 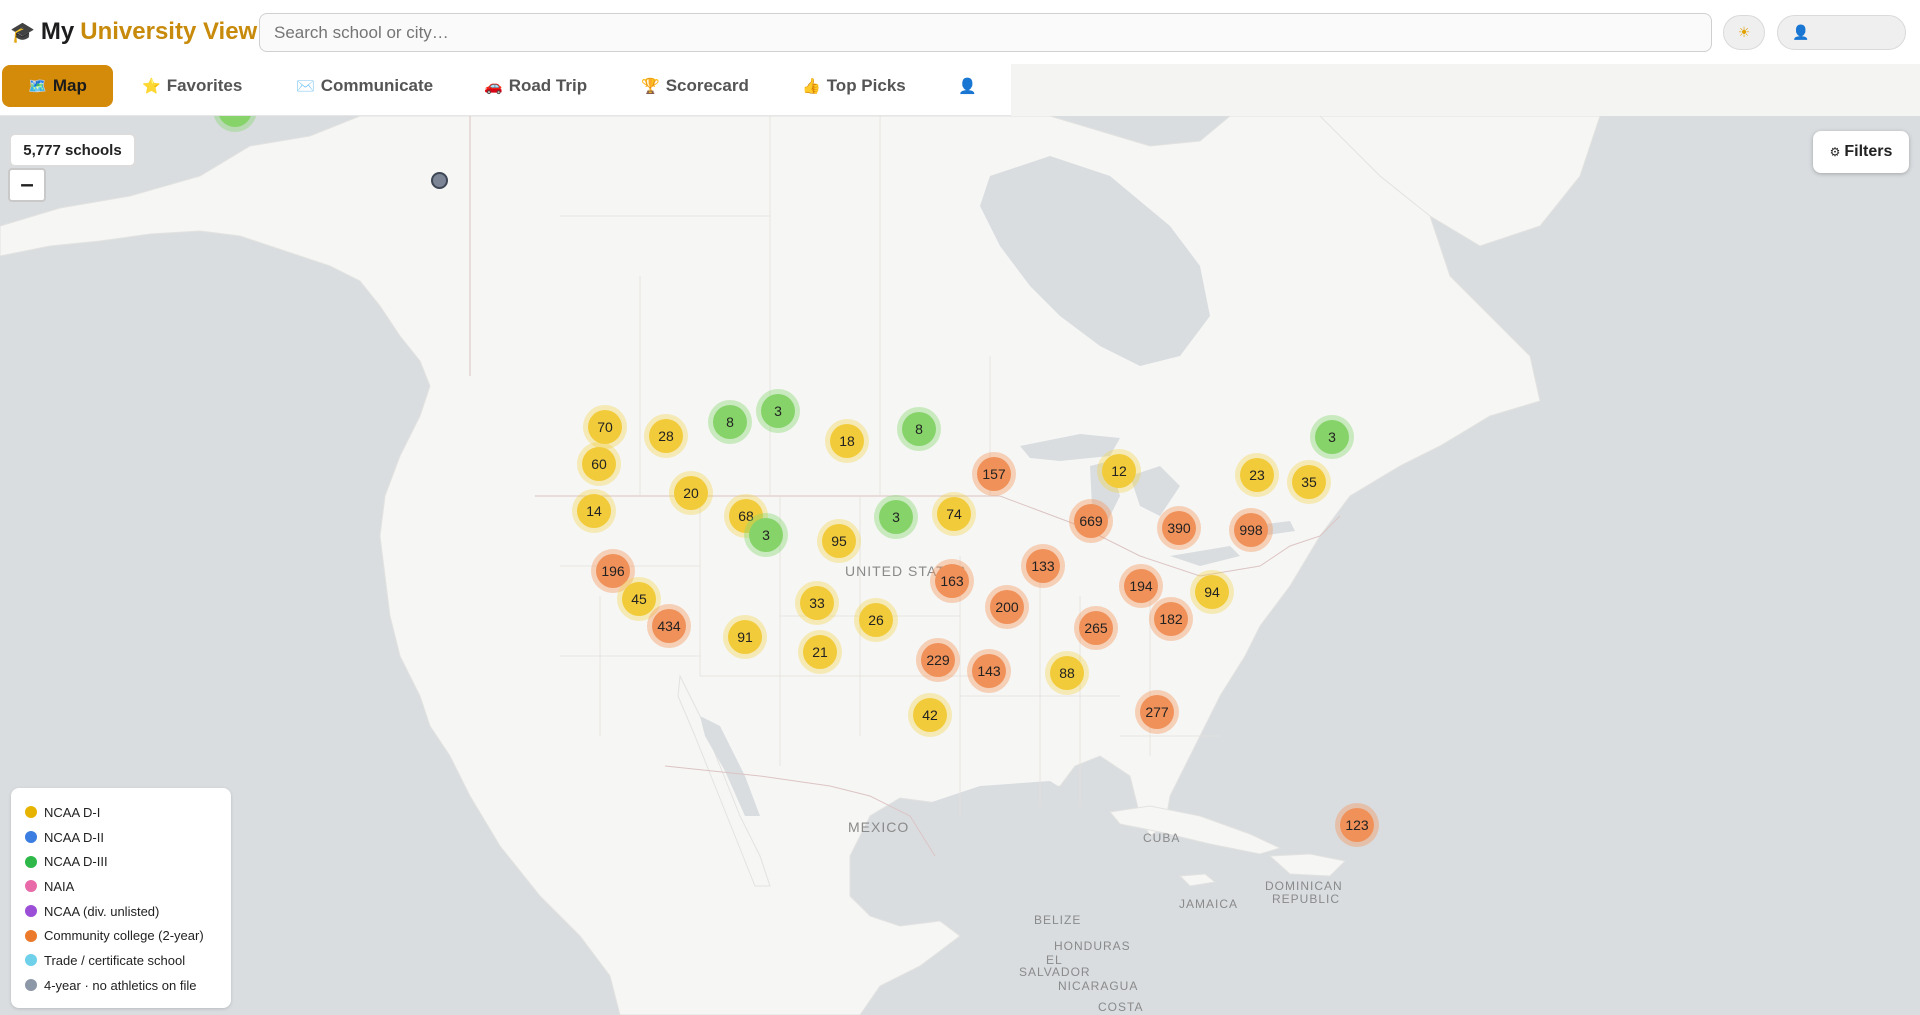 I want to click on map-cluster: 14, so click(x=594, y=511).